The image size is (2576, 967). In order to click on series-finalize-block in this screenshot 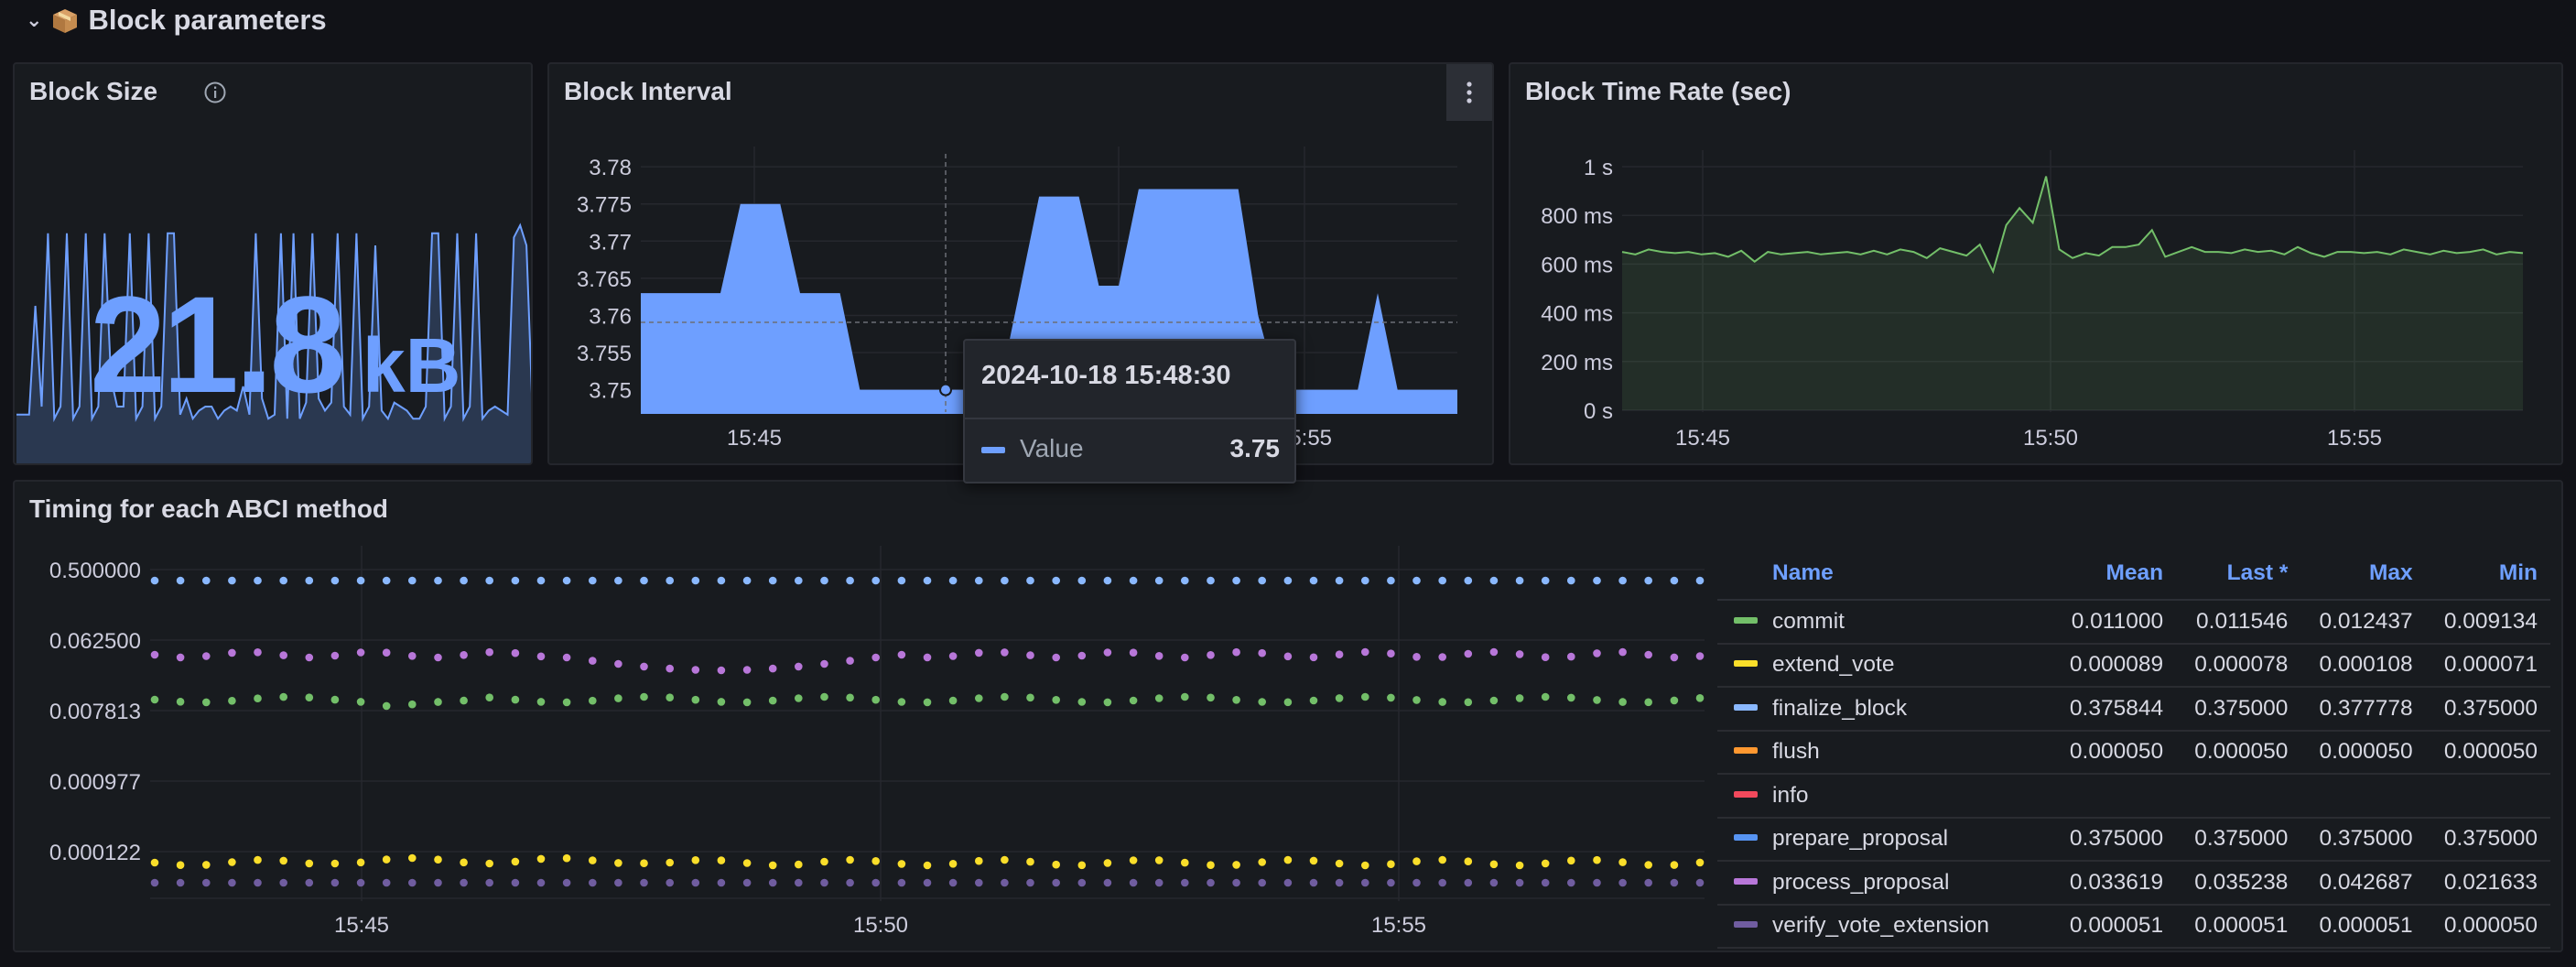, I will do `click(928, 580)`.